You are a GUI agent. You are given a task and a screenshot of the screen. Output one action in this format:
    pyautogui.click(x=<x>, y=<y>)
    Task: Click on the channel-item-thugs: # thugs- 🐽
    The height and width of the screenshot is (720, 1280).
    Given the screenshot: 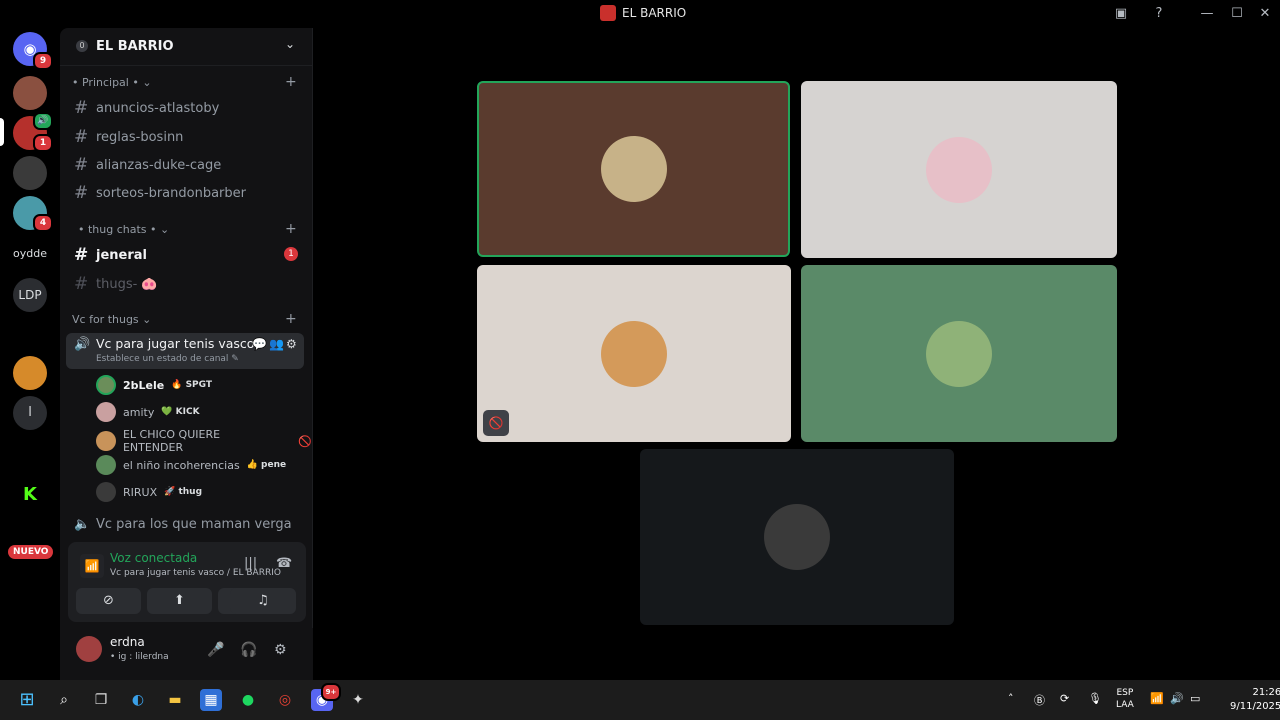 What is the action you would take?
    pyautogui.click(x=116, y=284)
    